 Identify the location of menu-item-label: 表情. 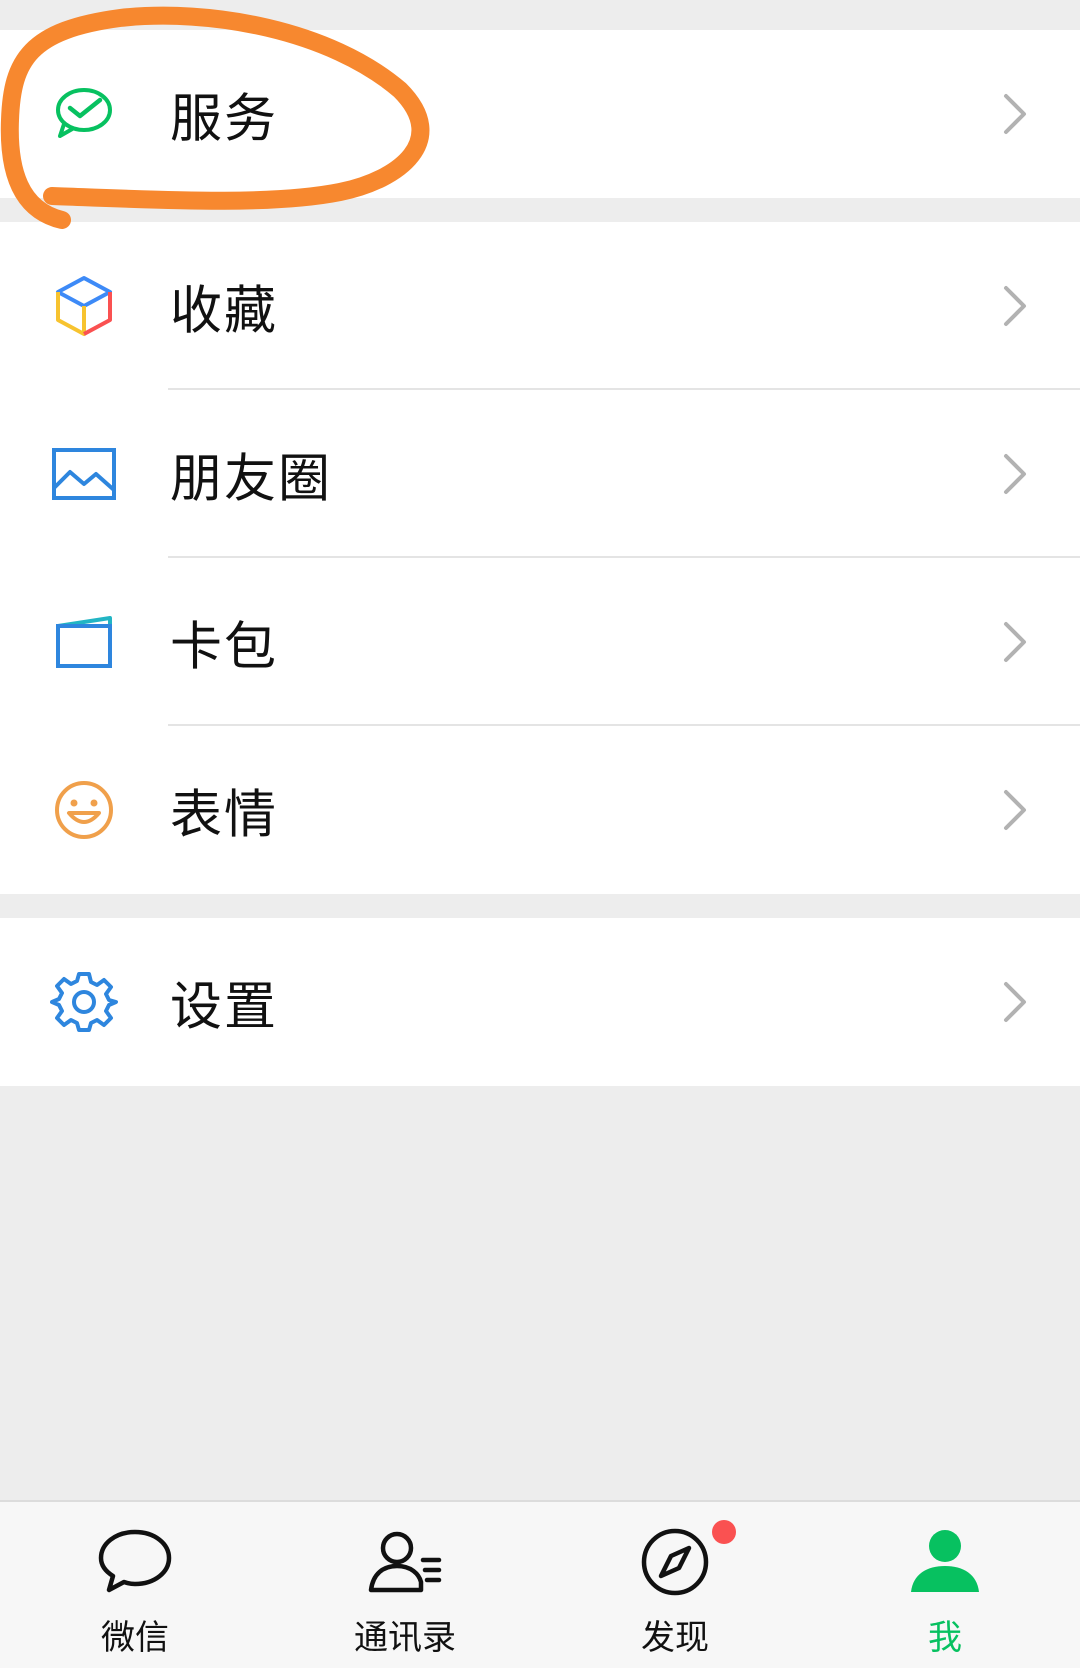
(224, 815).